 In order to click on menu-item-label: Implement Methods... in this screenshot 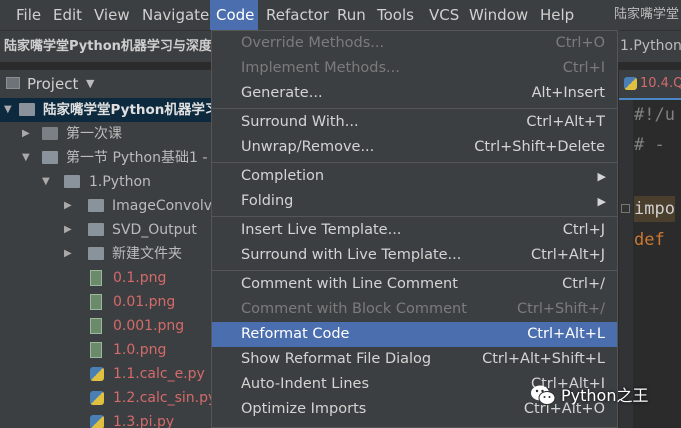, I will do `click(320, 68)`.